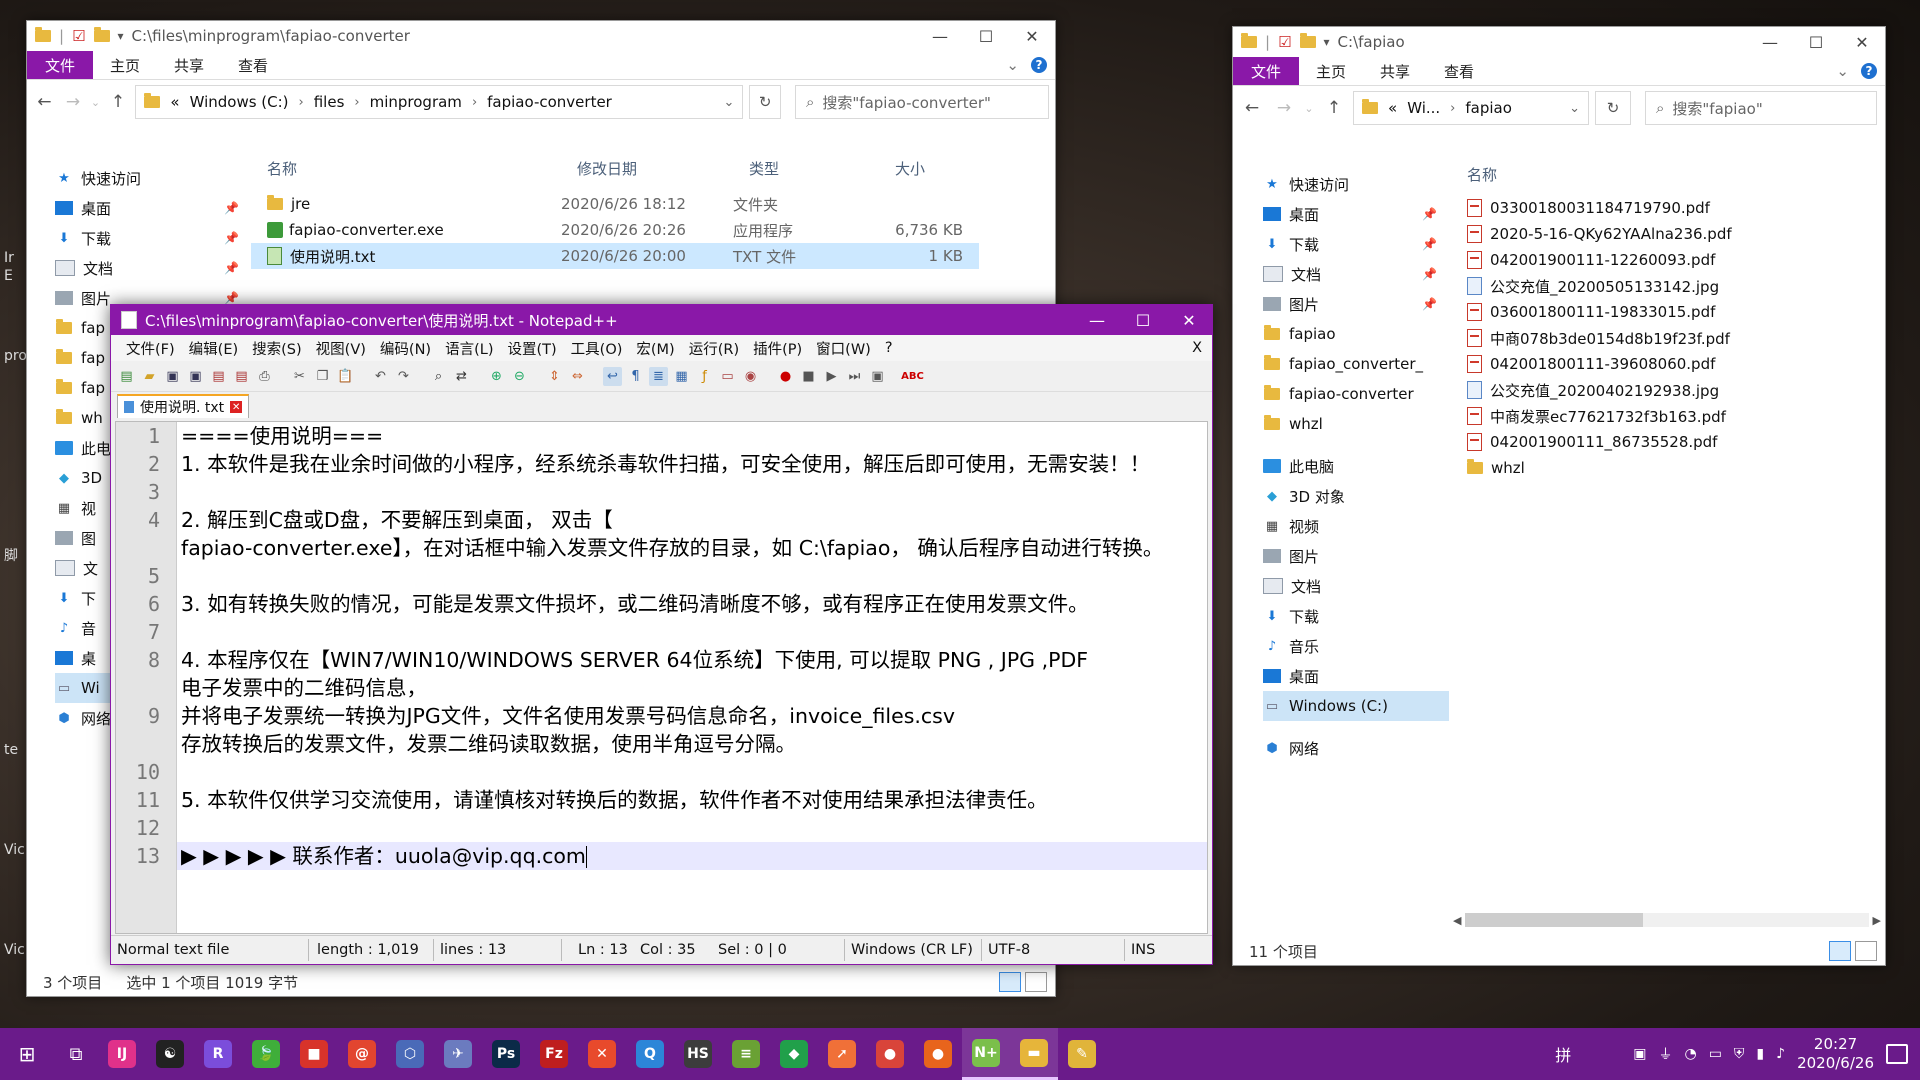 The image size is (1920, 1080). I want to click on insert-mode: INS, so click(1148, 950).